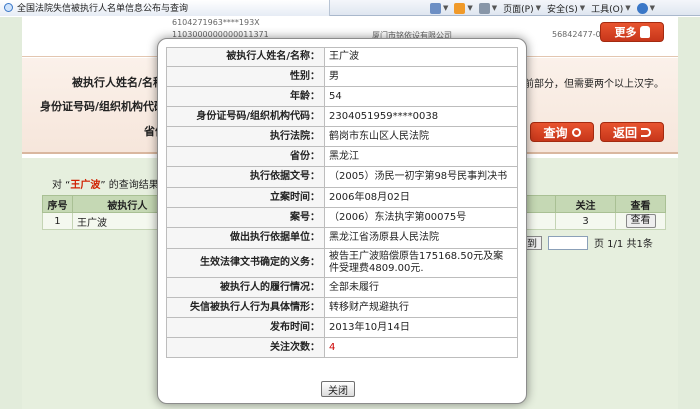  I want to click on detail-value: 4, so click(421, 347).